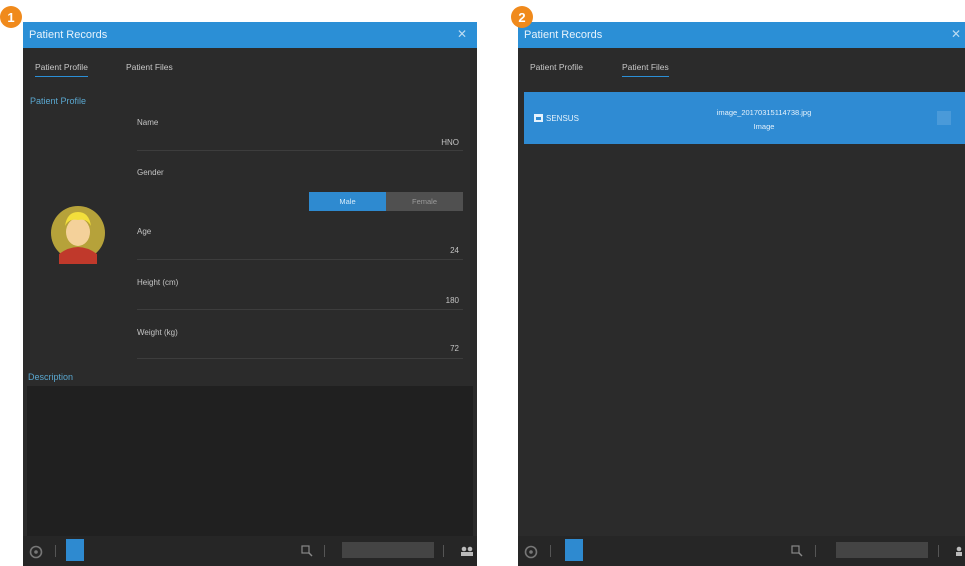  Describe the element at coordinates (522, 17) in the screenshot. I see `step-badge-2: 2` at that location.